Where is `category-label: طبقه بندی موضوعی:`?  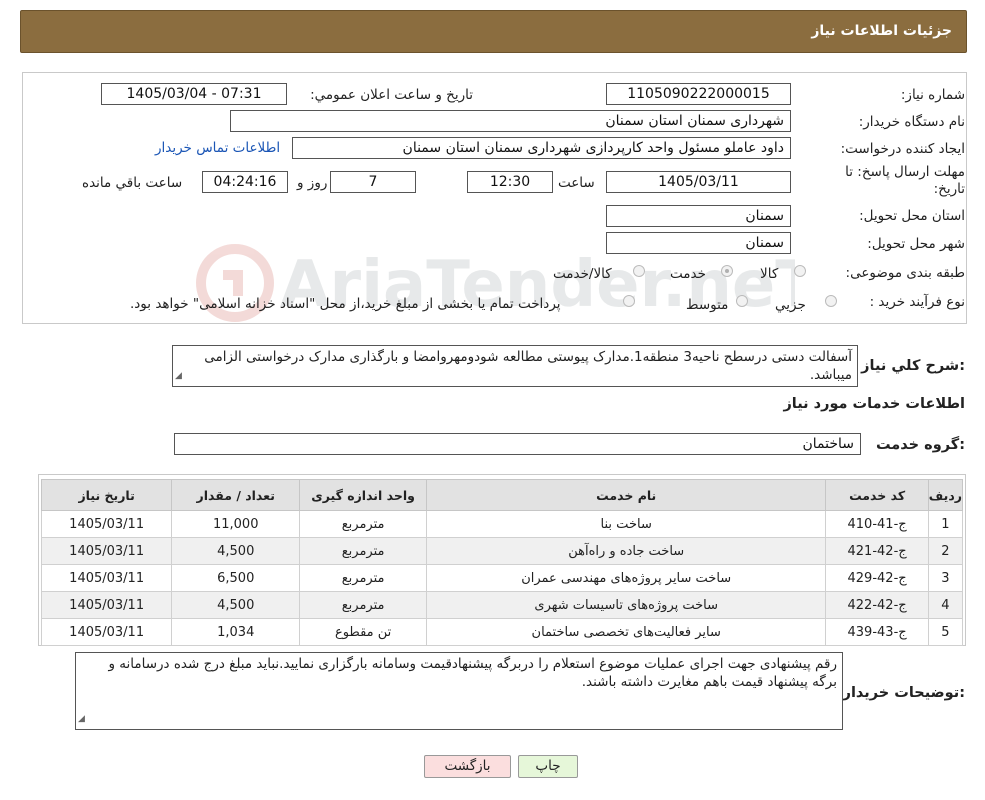
category-label: طبقه بندی موضوعی: is located at coordinates (905, 273).